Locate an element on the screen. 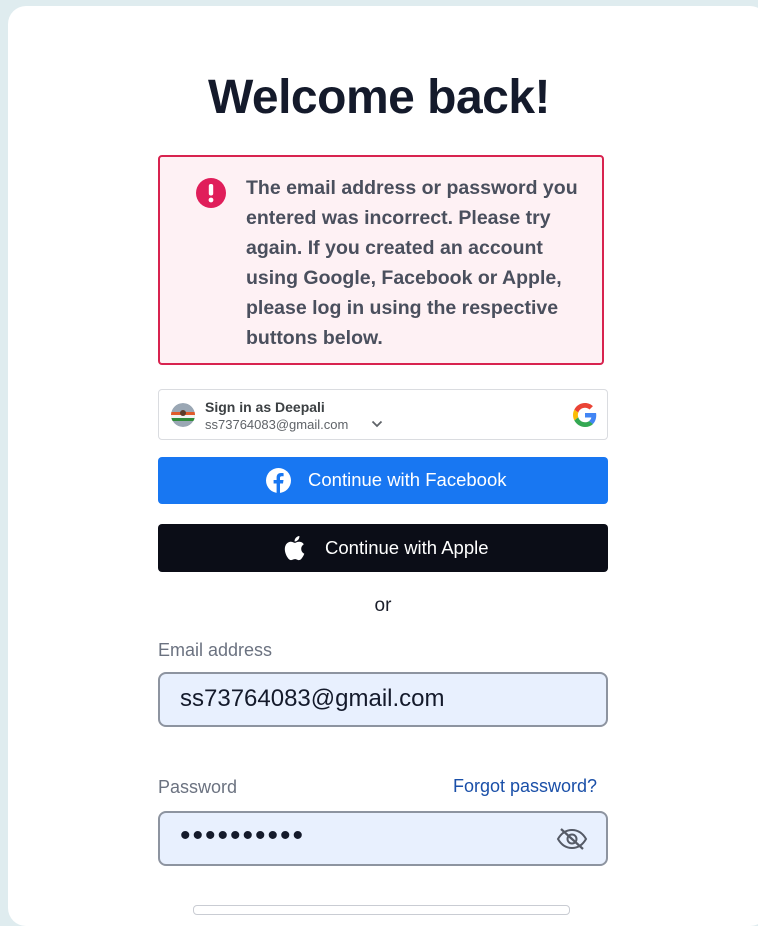 The width and height of the screenshot is (758, 926). eye-off-icon is located at coordinates (572, 839).